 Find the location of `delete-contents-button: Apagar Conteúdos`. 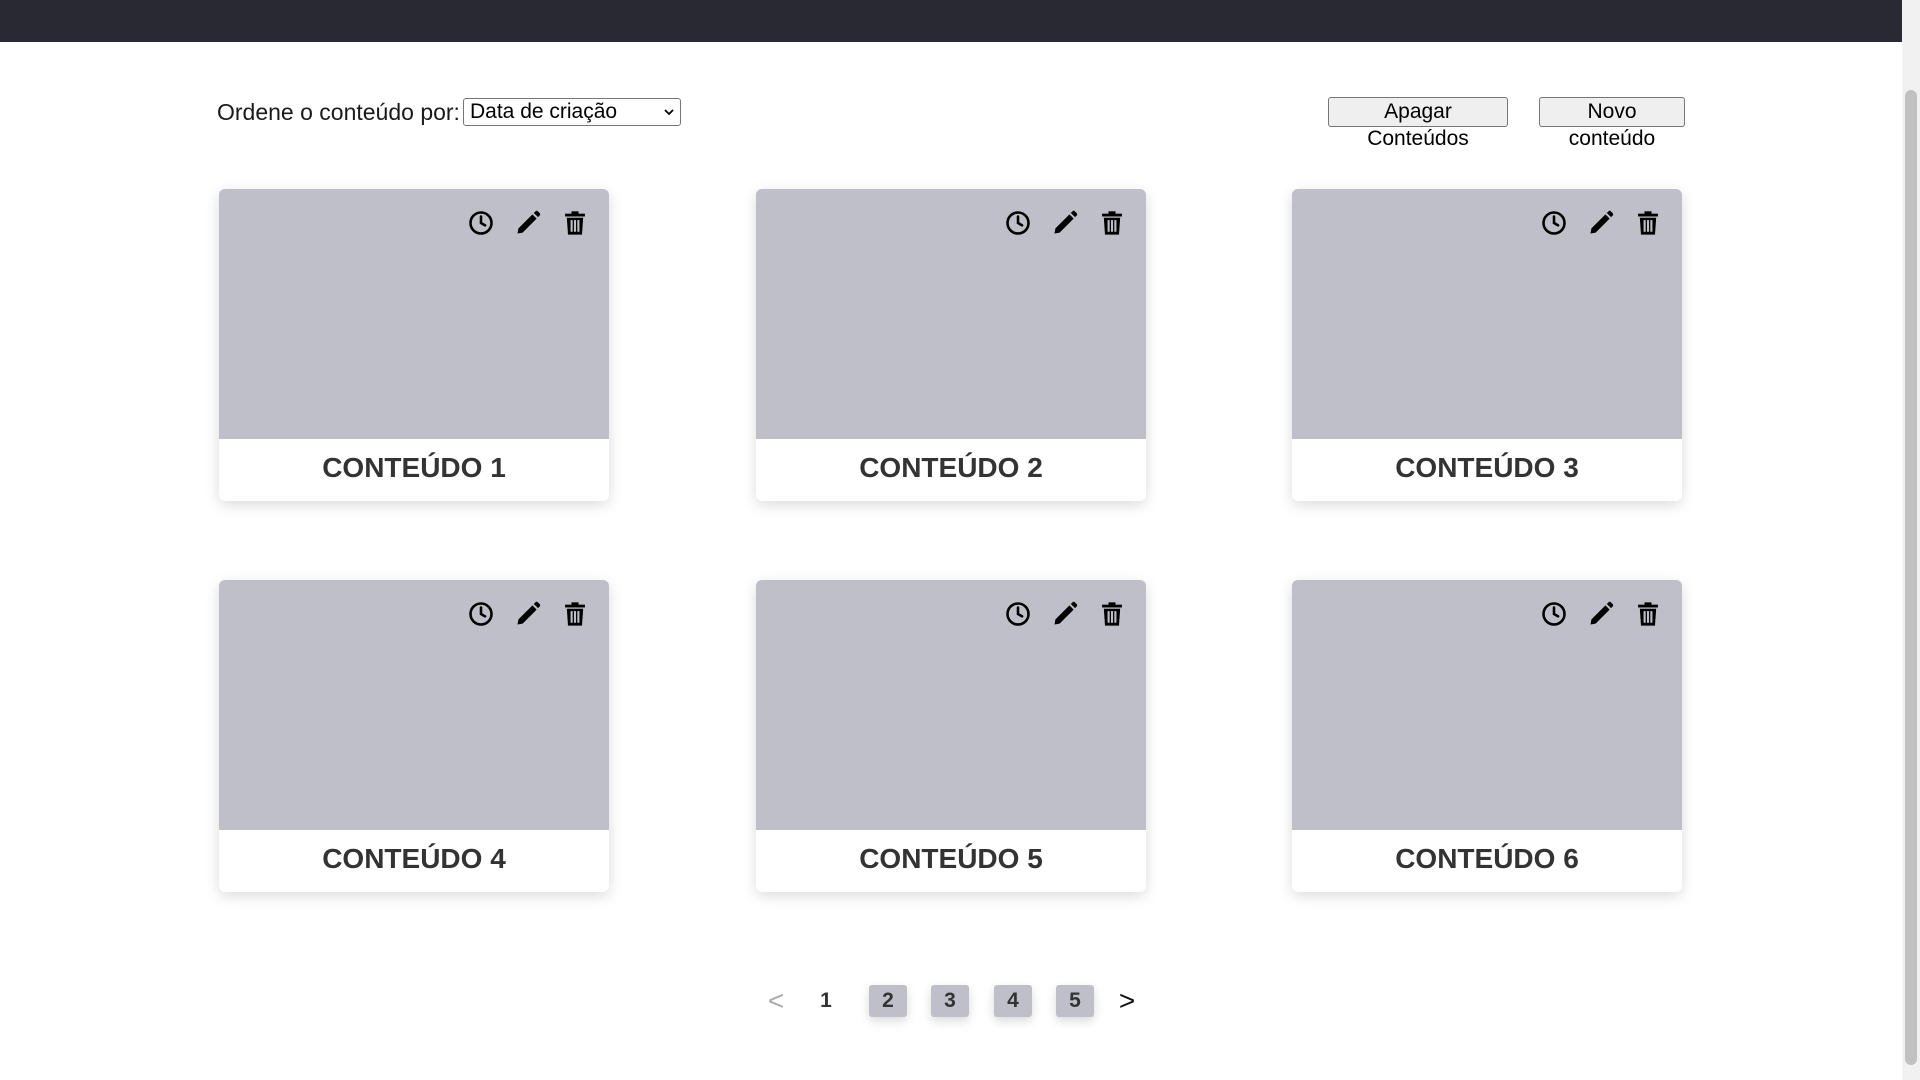

delete-contents-button: Apagar Conteúdos is located at coordinates (1418, 123).